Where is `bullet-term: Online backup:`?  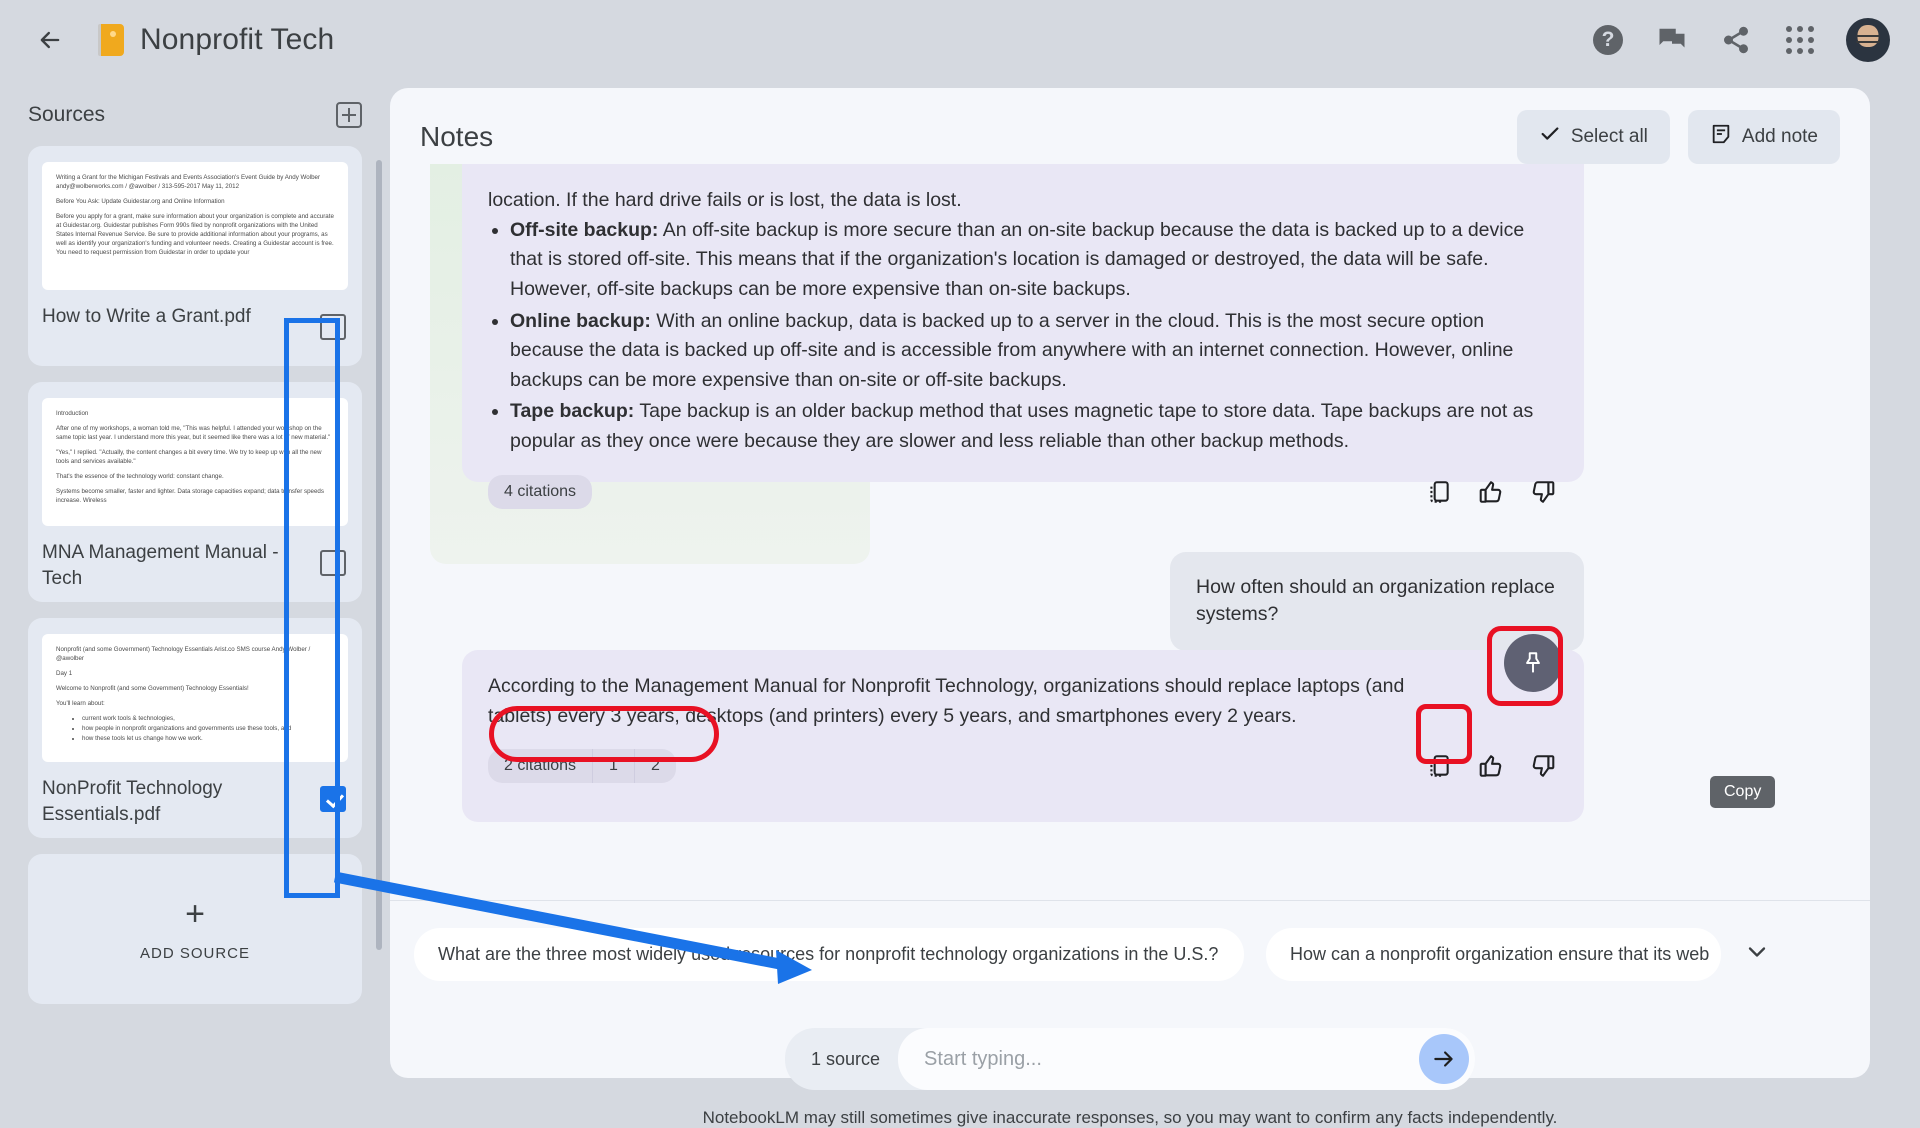
bullet-term: Online backup: is located at coordinates (580, 320).